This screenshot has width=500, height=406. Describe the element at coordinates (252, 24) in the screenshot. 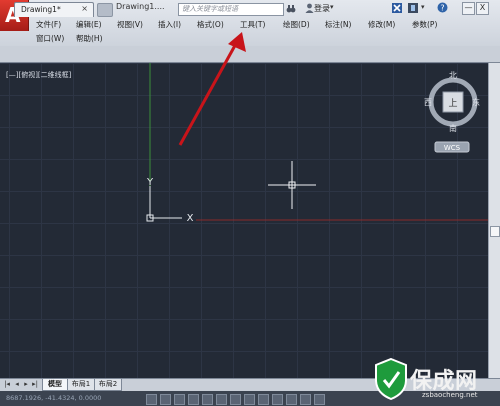

I see `menu-tools: 工具(T)` at that location.